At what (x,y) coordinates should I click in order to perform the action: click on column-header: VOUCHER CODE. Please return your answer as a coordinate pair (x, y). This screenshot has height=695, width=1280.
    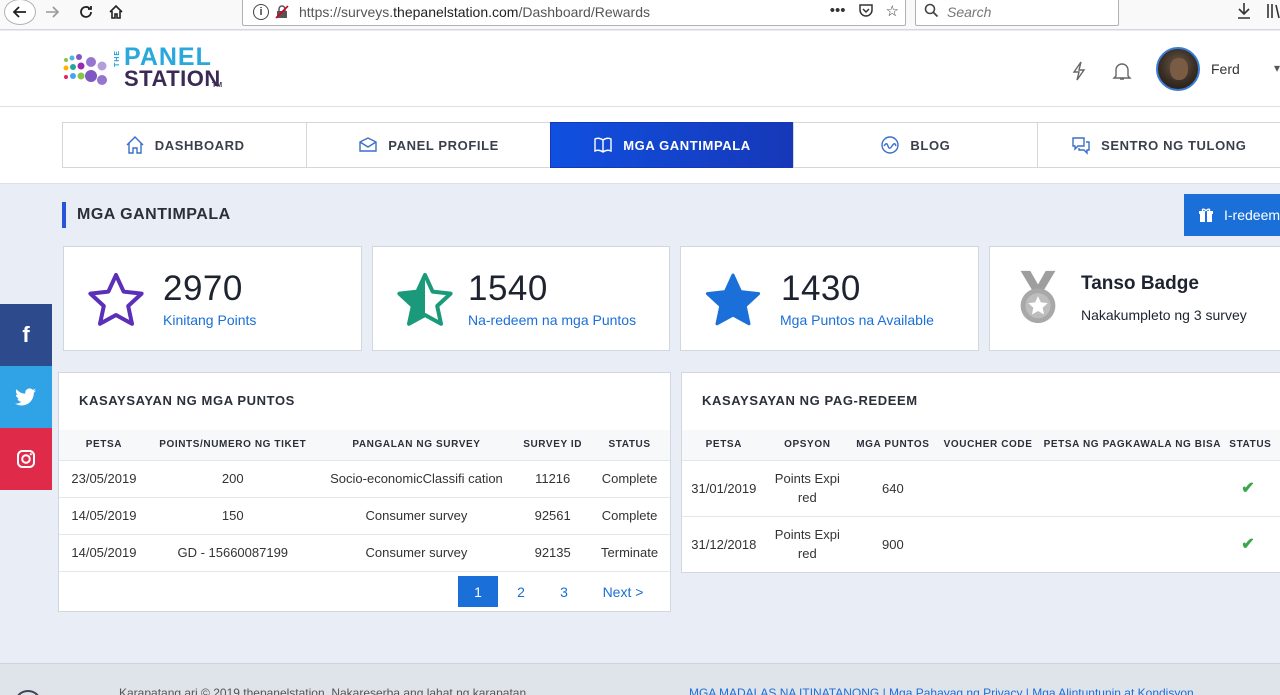
    Looking at the image, I should click on (988, 445).